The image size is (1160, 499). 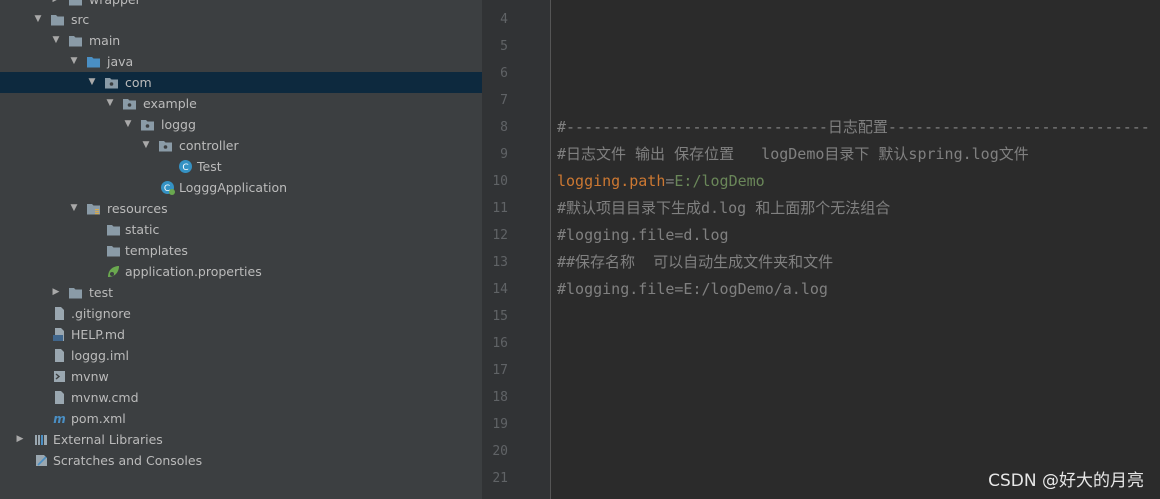 I want to click on tree-item-label: src, so click(x=80, y=19).